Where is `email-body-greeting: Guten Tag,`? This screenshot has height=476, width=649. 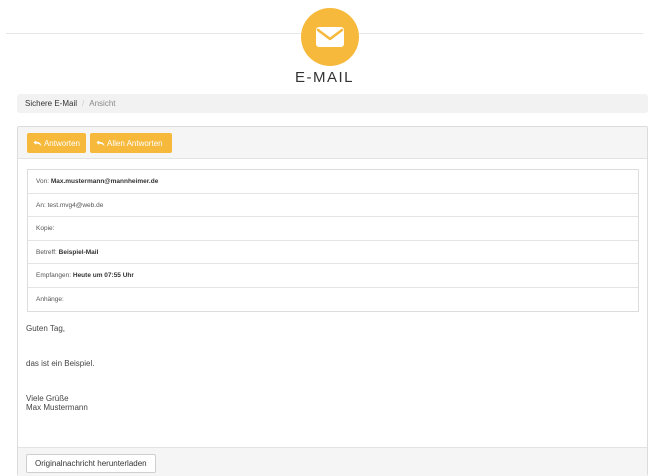 email-body-greeting: Guten Tag, is located at coordinates (45, 328).